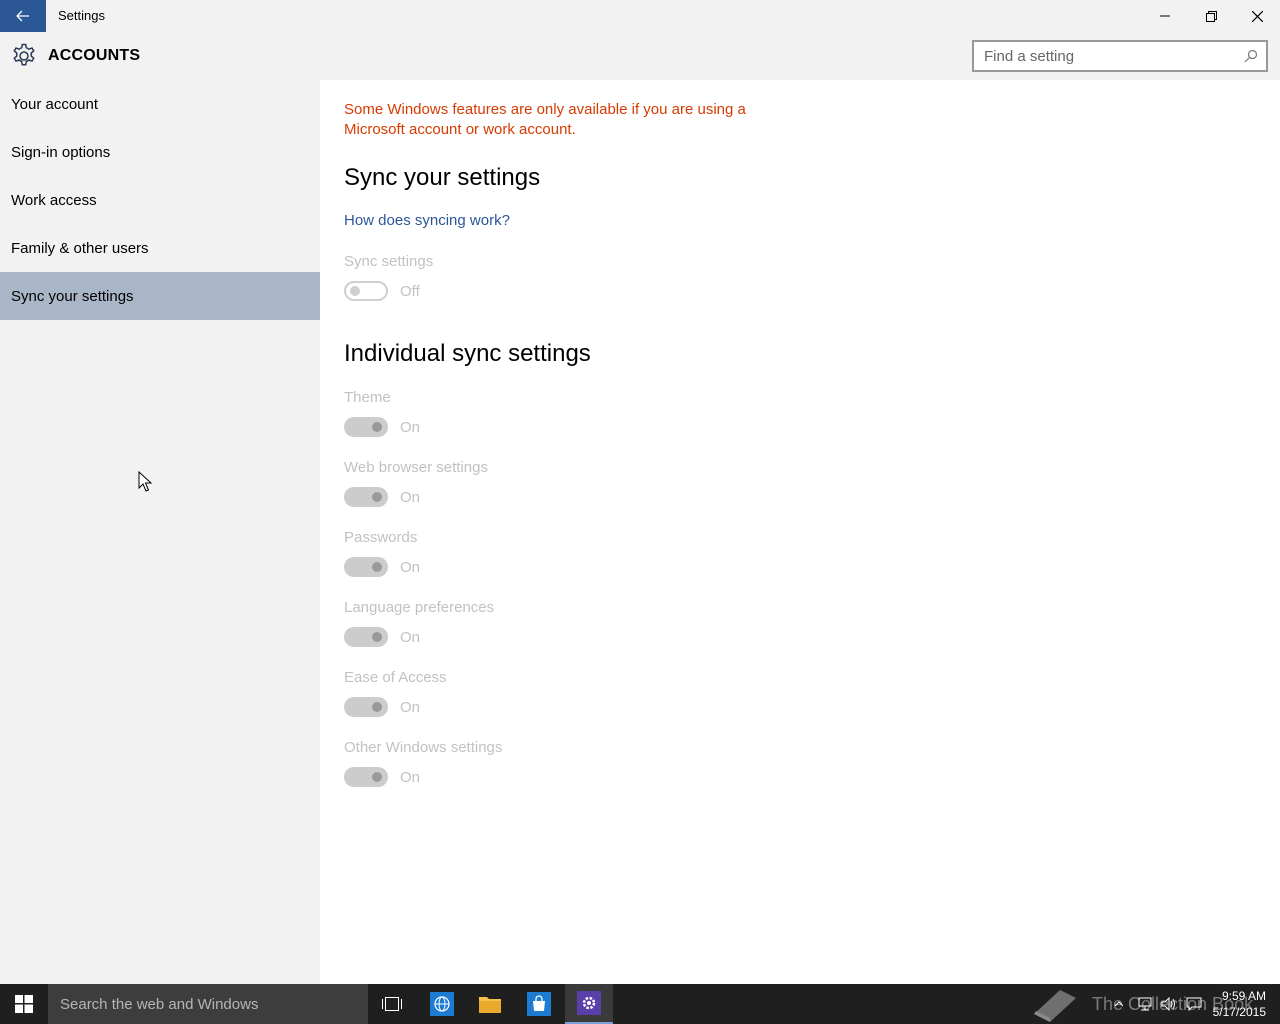 Image resolution: width=1280 pixels, height=1024 pixels. I want to click on close-button, so click(1257, 16).